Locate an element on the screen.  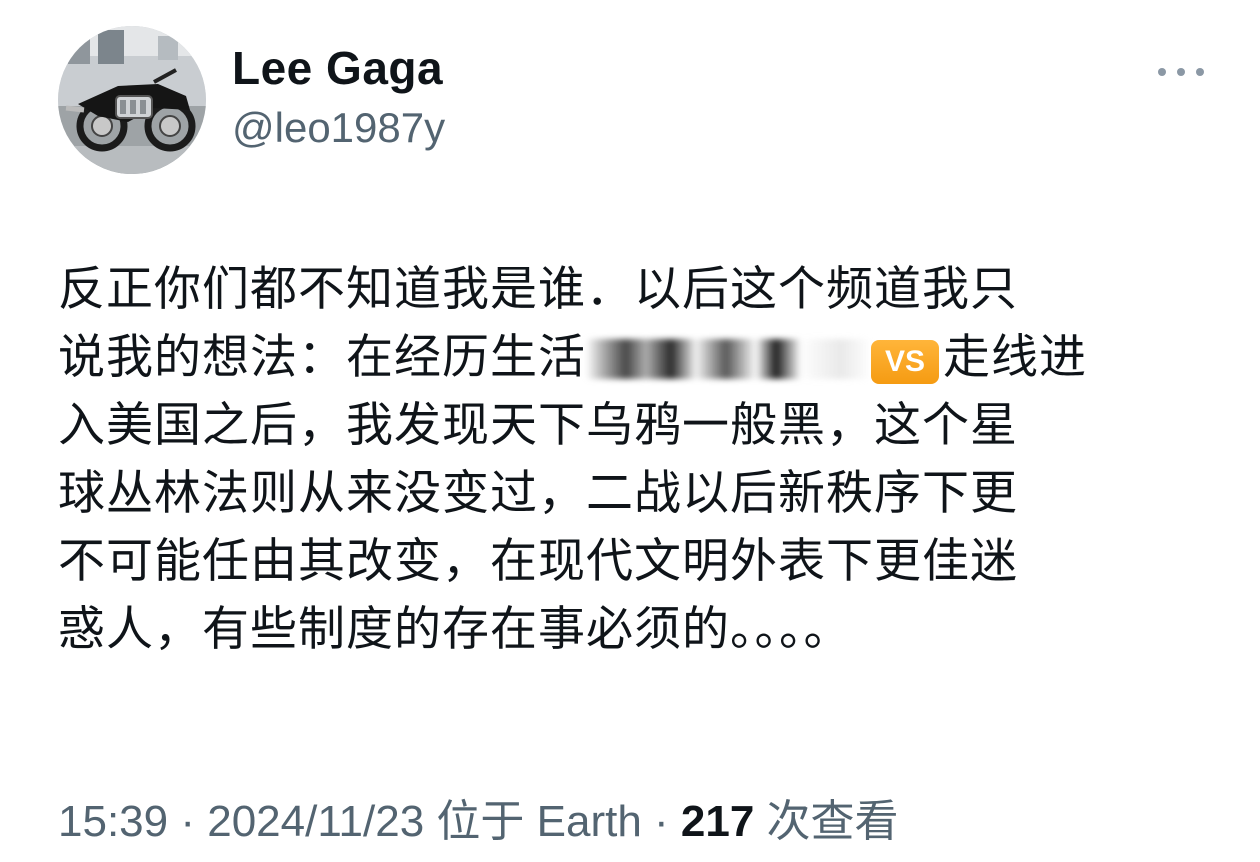
tweet-location: 位于 Earth is located at coordinates (533, 821).